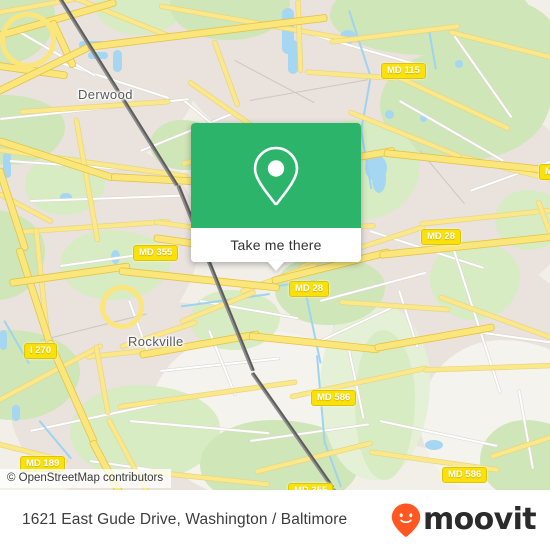 The width and height of the screenshot is (550, 550). I want to click on map-pin-icon, so click(276, 175).